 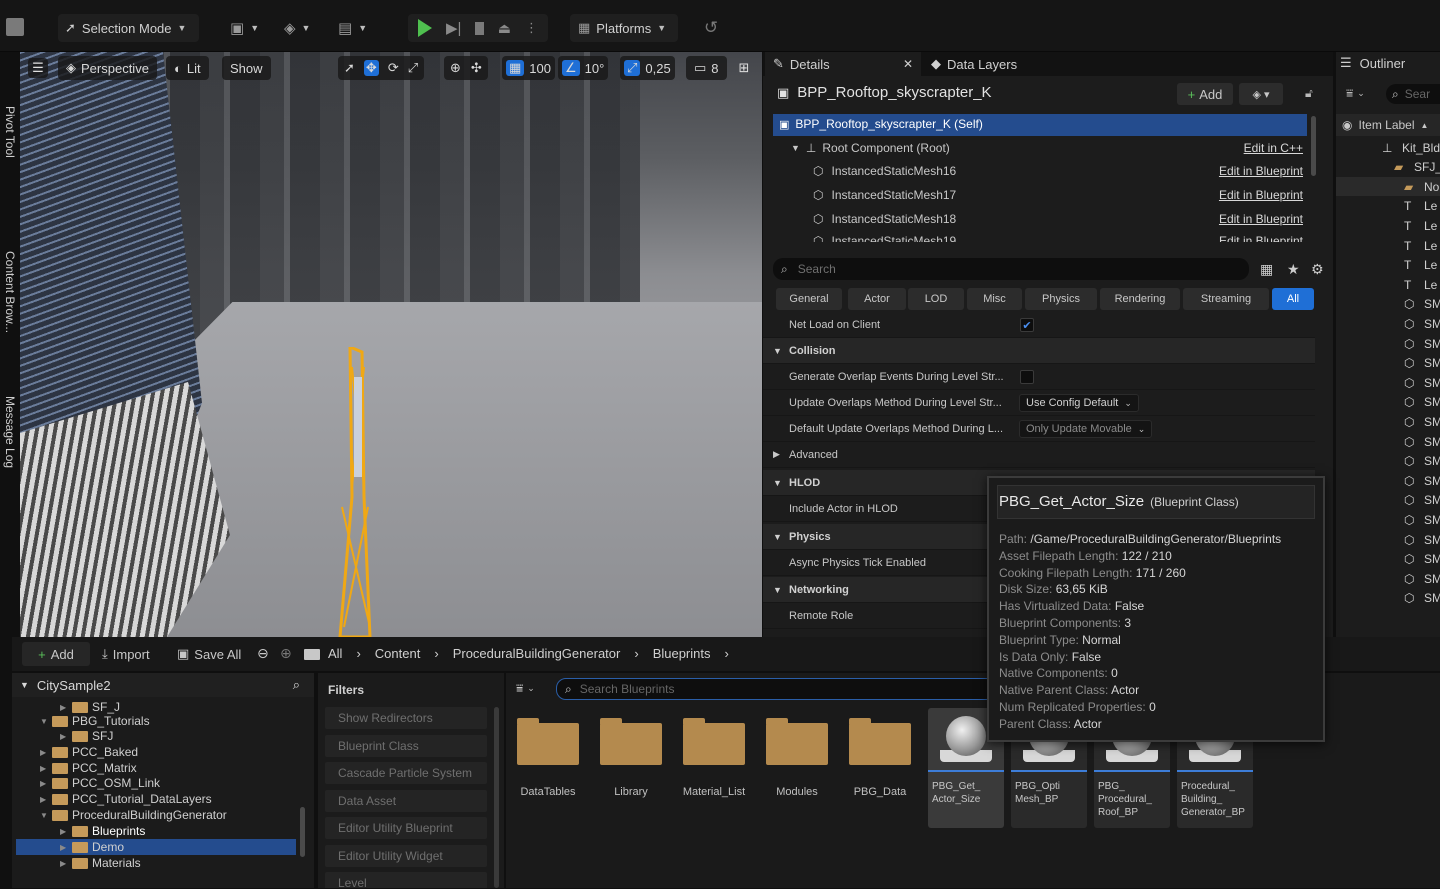 What do you see at coordinates (263, 653) in the screenshot?
I see `back-icon: ⊖` at bounding box center [263, 653].